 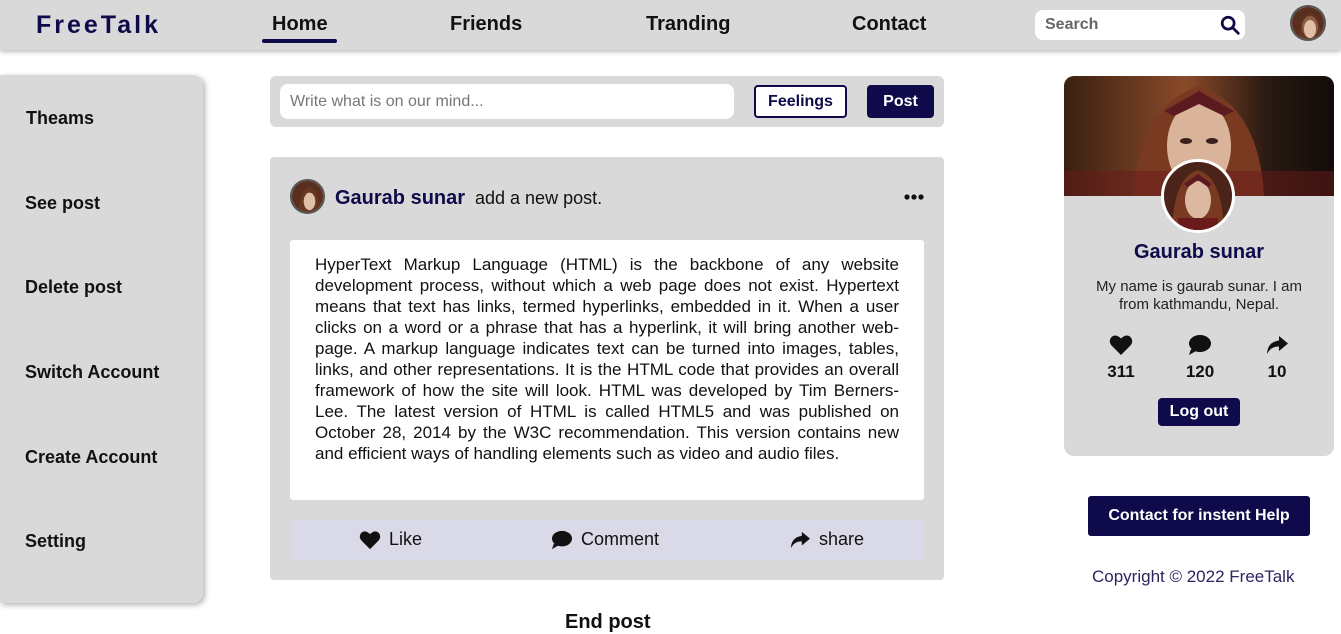 I want to click on post-author-avatar, so click(x=307, y=196).